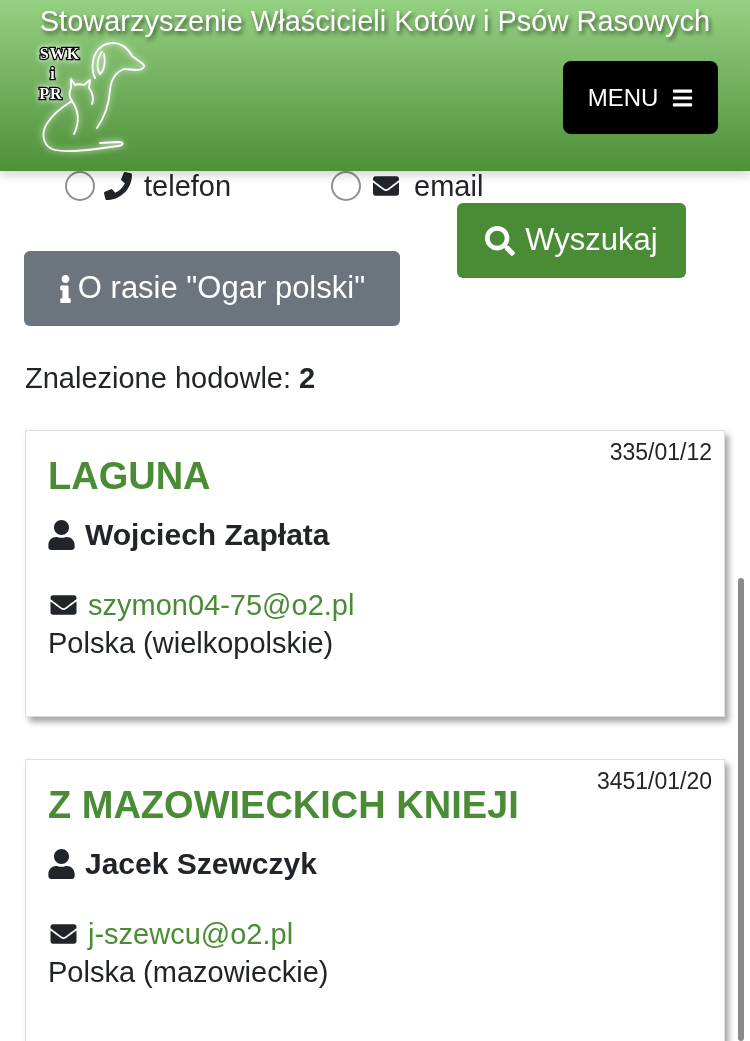  What do you see at coordinates (571, 240) in the screenshot?
I see `search-button: Wyszukaj` at bounding box center [571, 240].